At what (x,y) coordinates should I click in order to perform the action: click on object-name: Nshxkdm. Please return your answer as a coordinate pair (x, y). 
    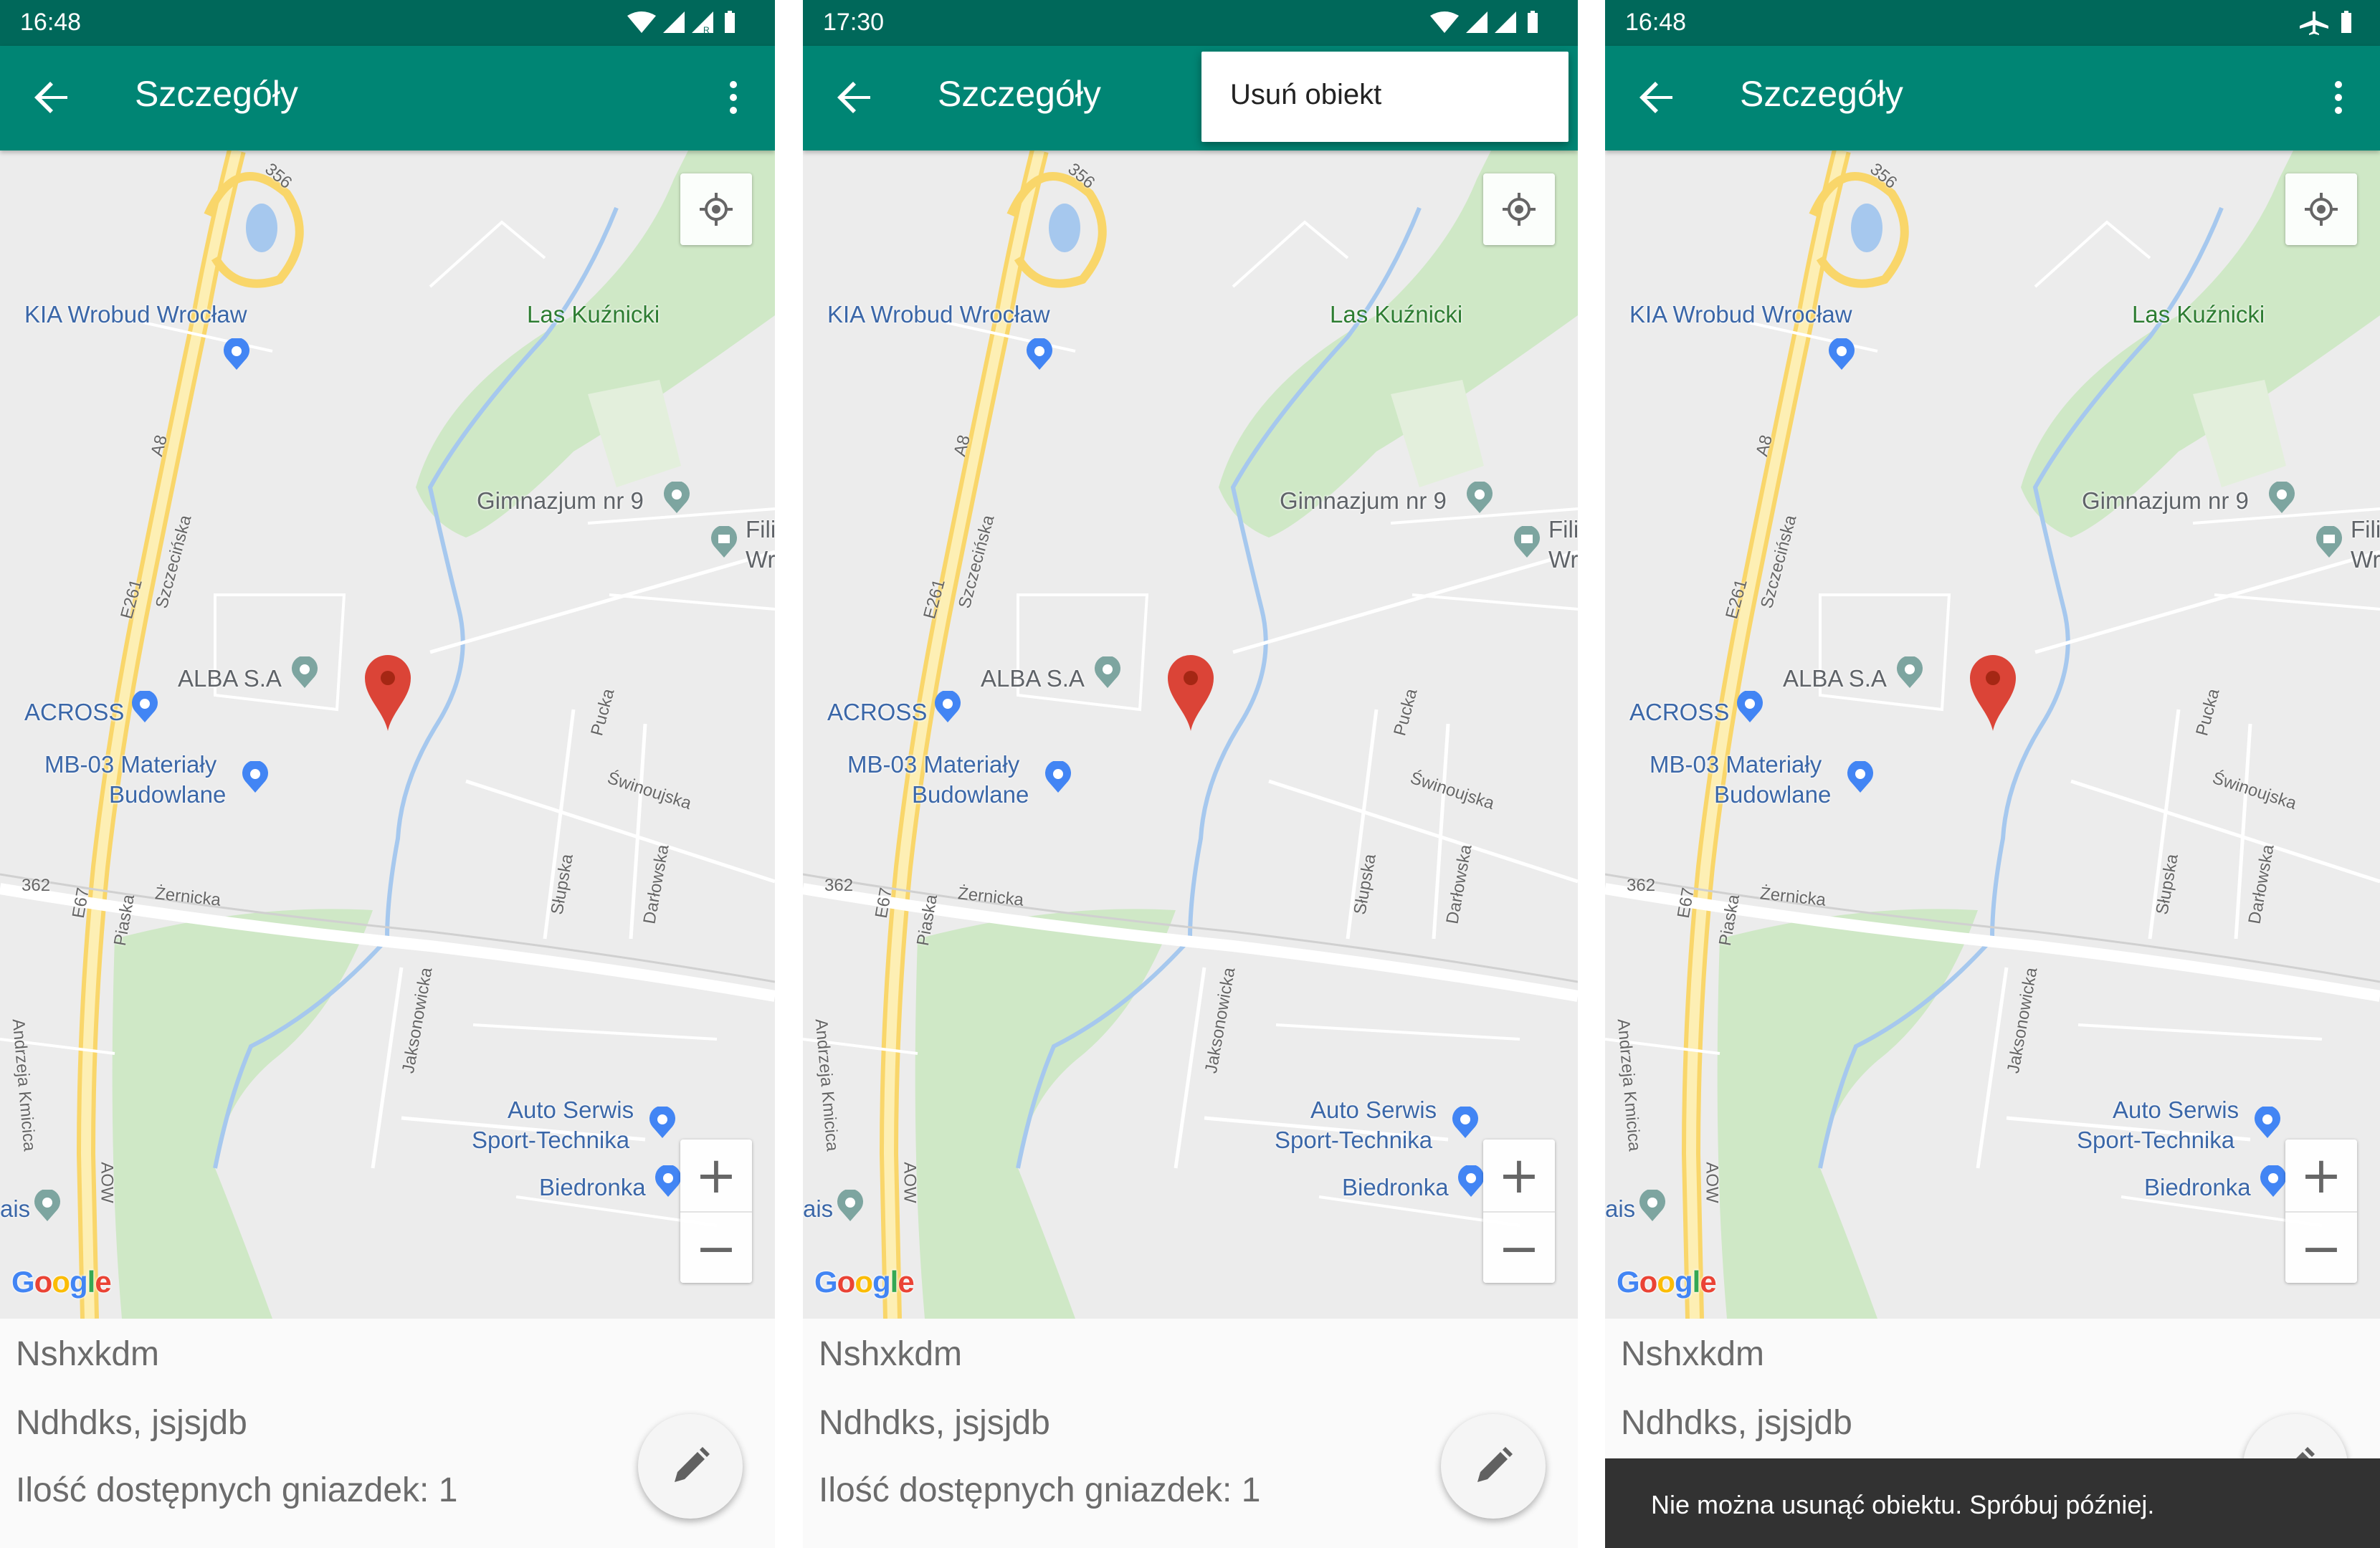
    Looking at the image, I should click on (88, 1354).